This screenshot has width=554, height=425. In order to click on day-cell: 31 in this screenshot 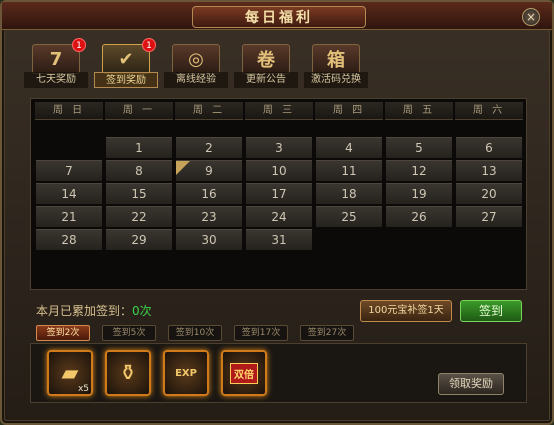, I will do `click(279, 239)`.